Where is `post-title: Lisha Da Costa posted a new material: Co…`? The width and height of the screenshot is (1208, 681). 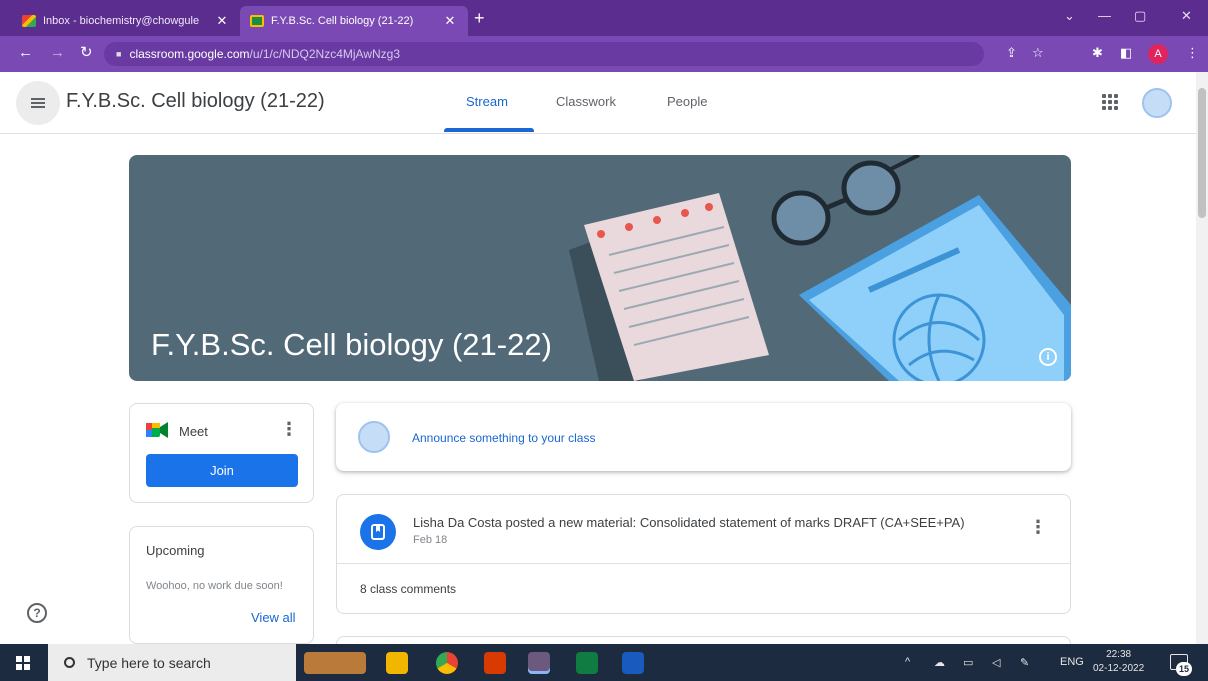 post-title: Lisha Da Costa posted a new material: Co… is located at coordinates (689, 522).